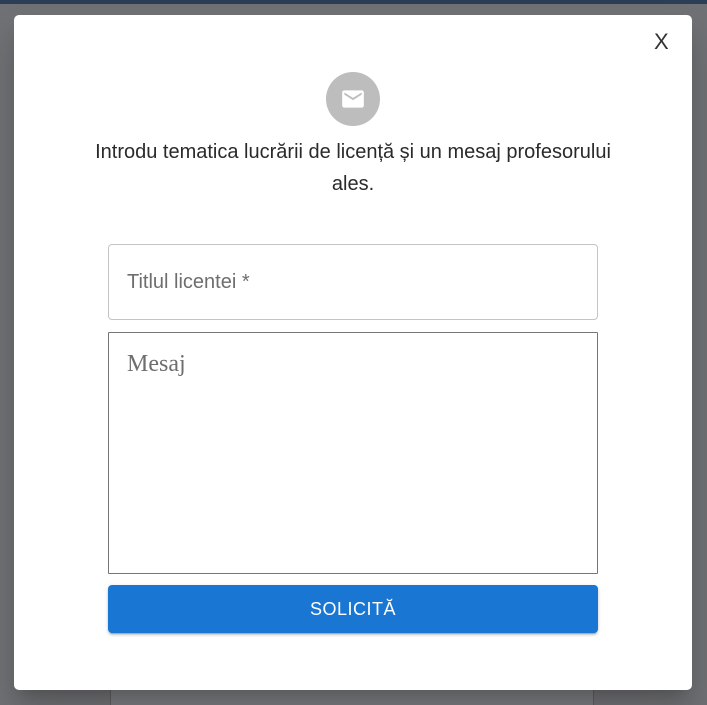 This screenshot has height=705, width=707. I want to click on backdrop-app-bar, so click(353, 2).